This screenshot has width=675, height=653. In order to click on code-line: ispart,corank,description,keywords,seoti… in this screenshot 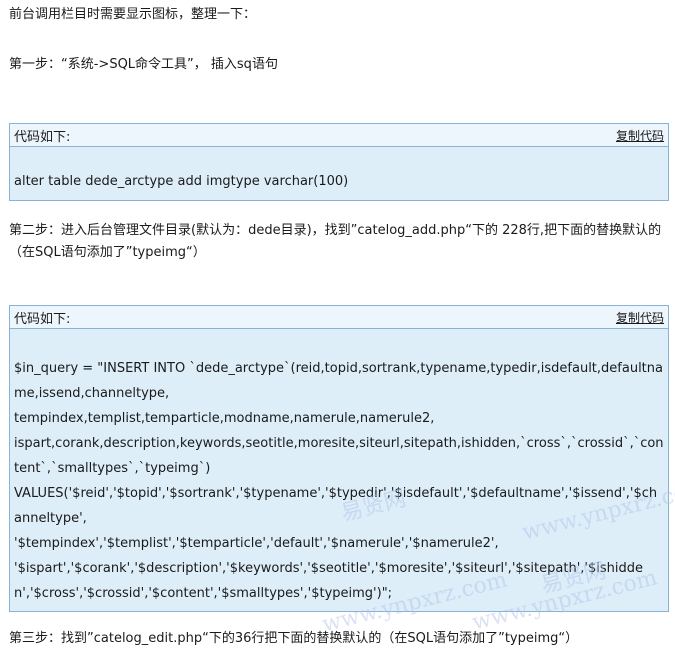, I will do `click(339, 456)`.